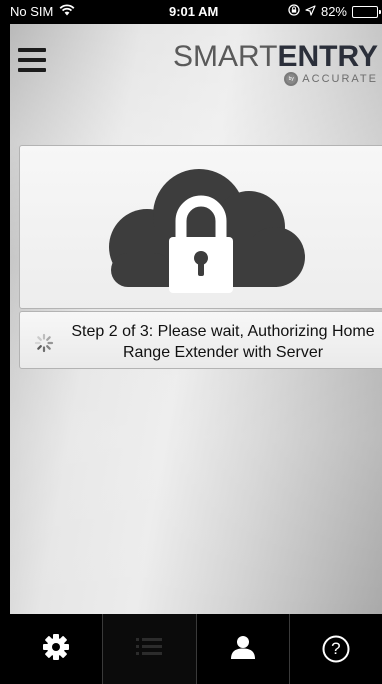 This screenshot has width=382, height=684. I want to click on status-right: 82%, so click(334, 11).